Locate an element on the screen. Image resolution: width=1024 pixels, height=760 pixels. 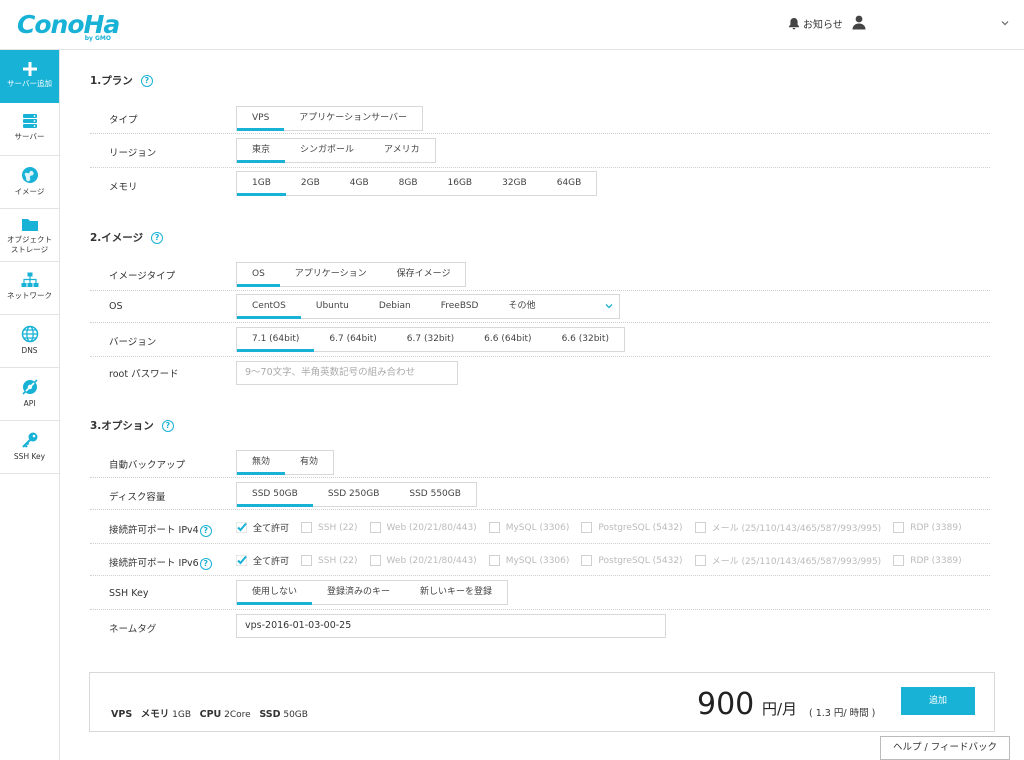
ssh-key-selector: 使用しない 登録済みのキー 新しいキーを登録 is located at coordinates (372, 592).